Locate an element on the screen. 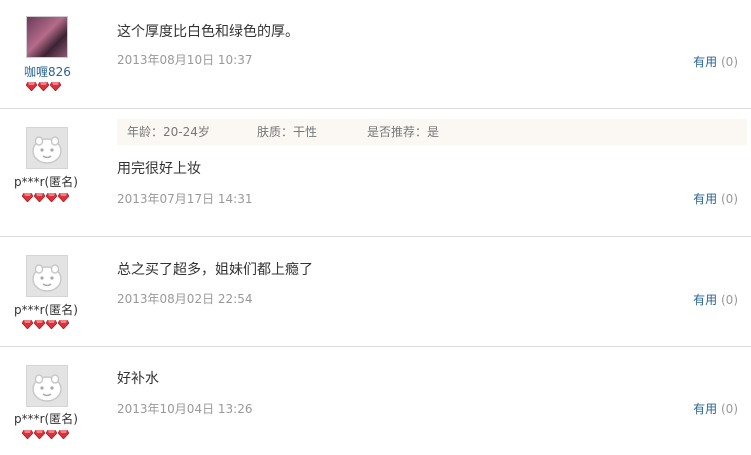 Image resolution: width=751 pixels, height=455 pixels. reviewer-info: 年龄：20-24岁 肤质：干性 是否推荐：是 is located at coordinates (432, 132).